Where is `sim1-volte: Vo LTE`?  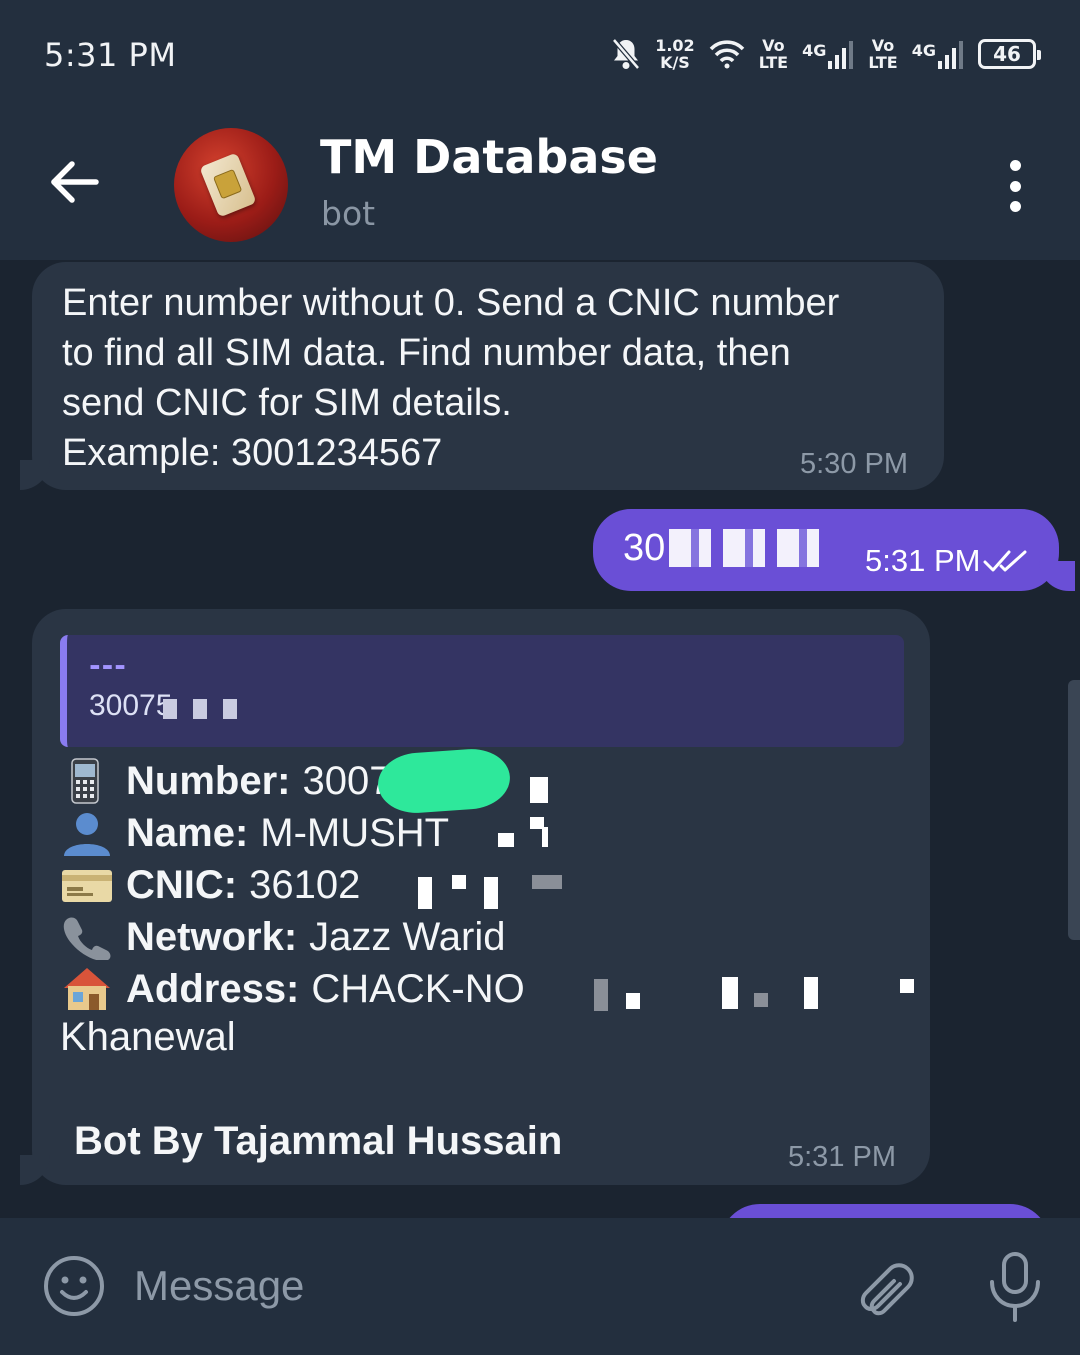 sim1-volte: Vo LTE is located at coordinates (773, 54).